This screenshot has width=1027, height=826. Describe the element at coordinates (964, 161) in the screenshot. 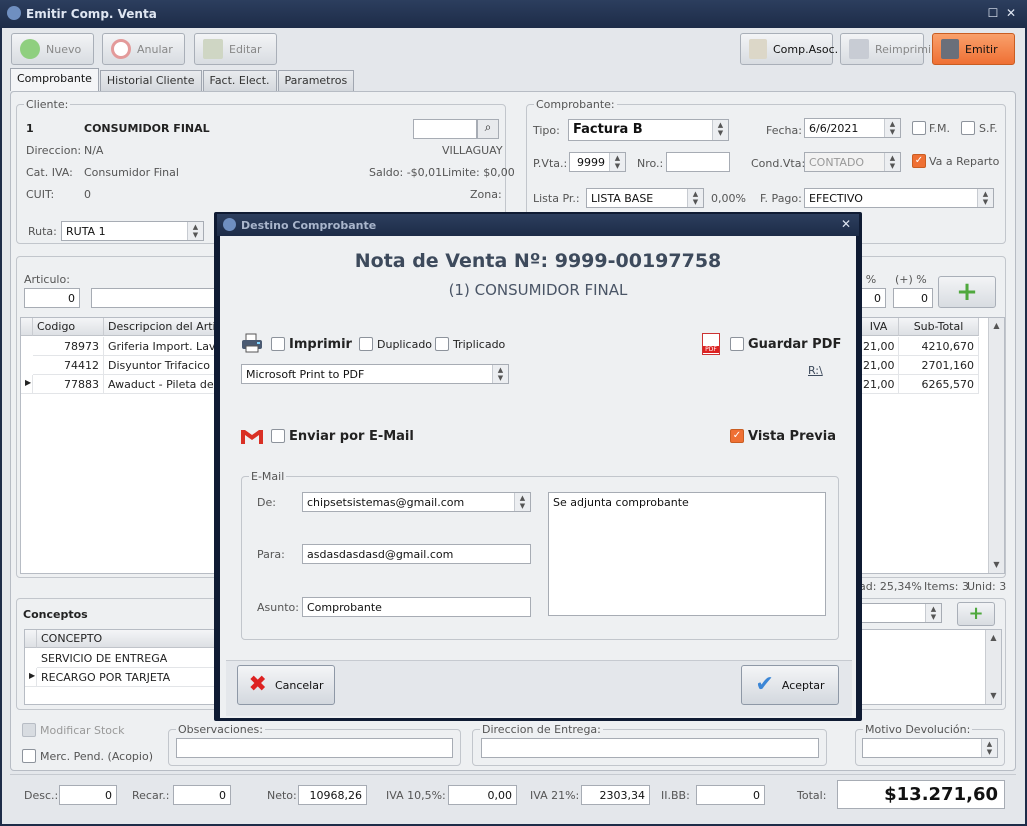

I see `reparto-label: Va a Reparto` at that location.